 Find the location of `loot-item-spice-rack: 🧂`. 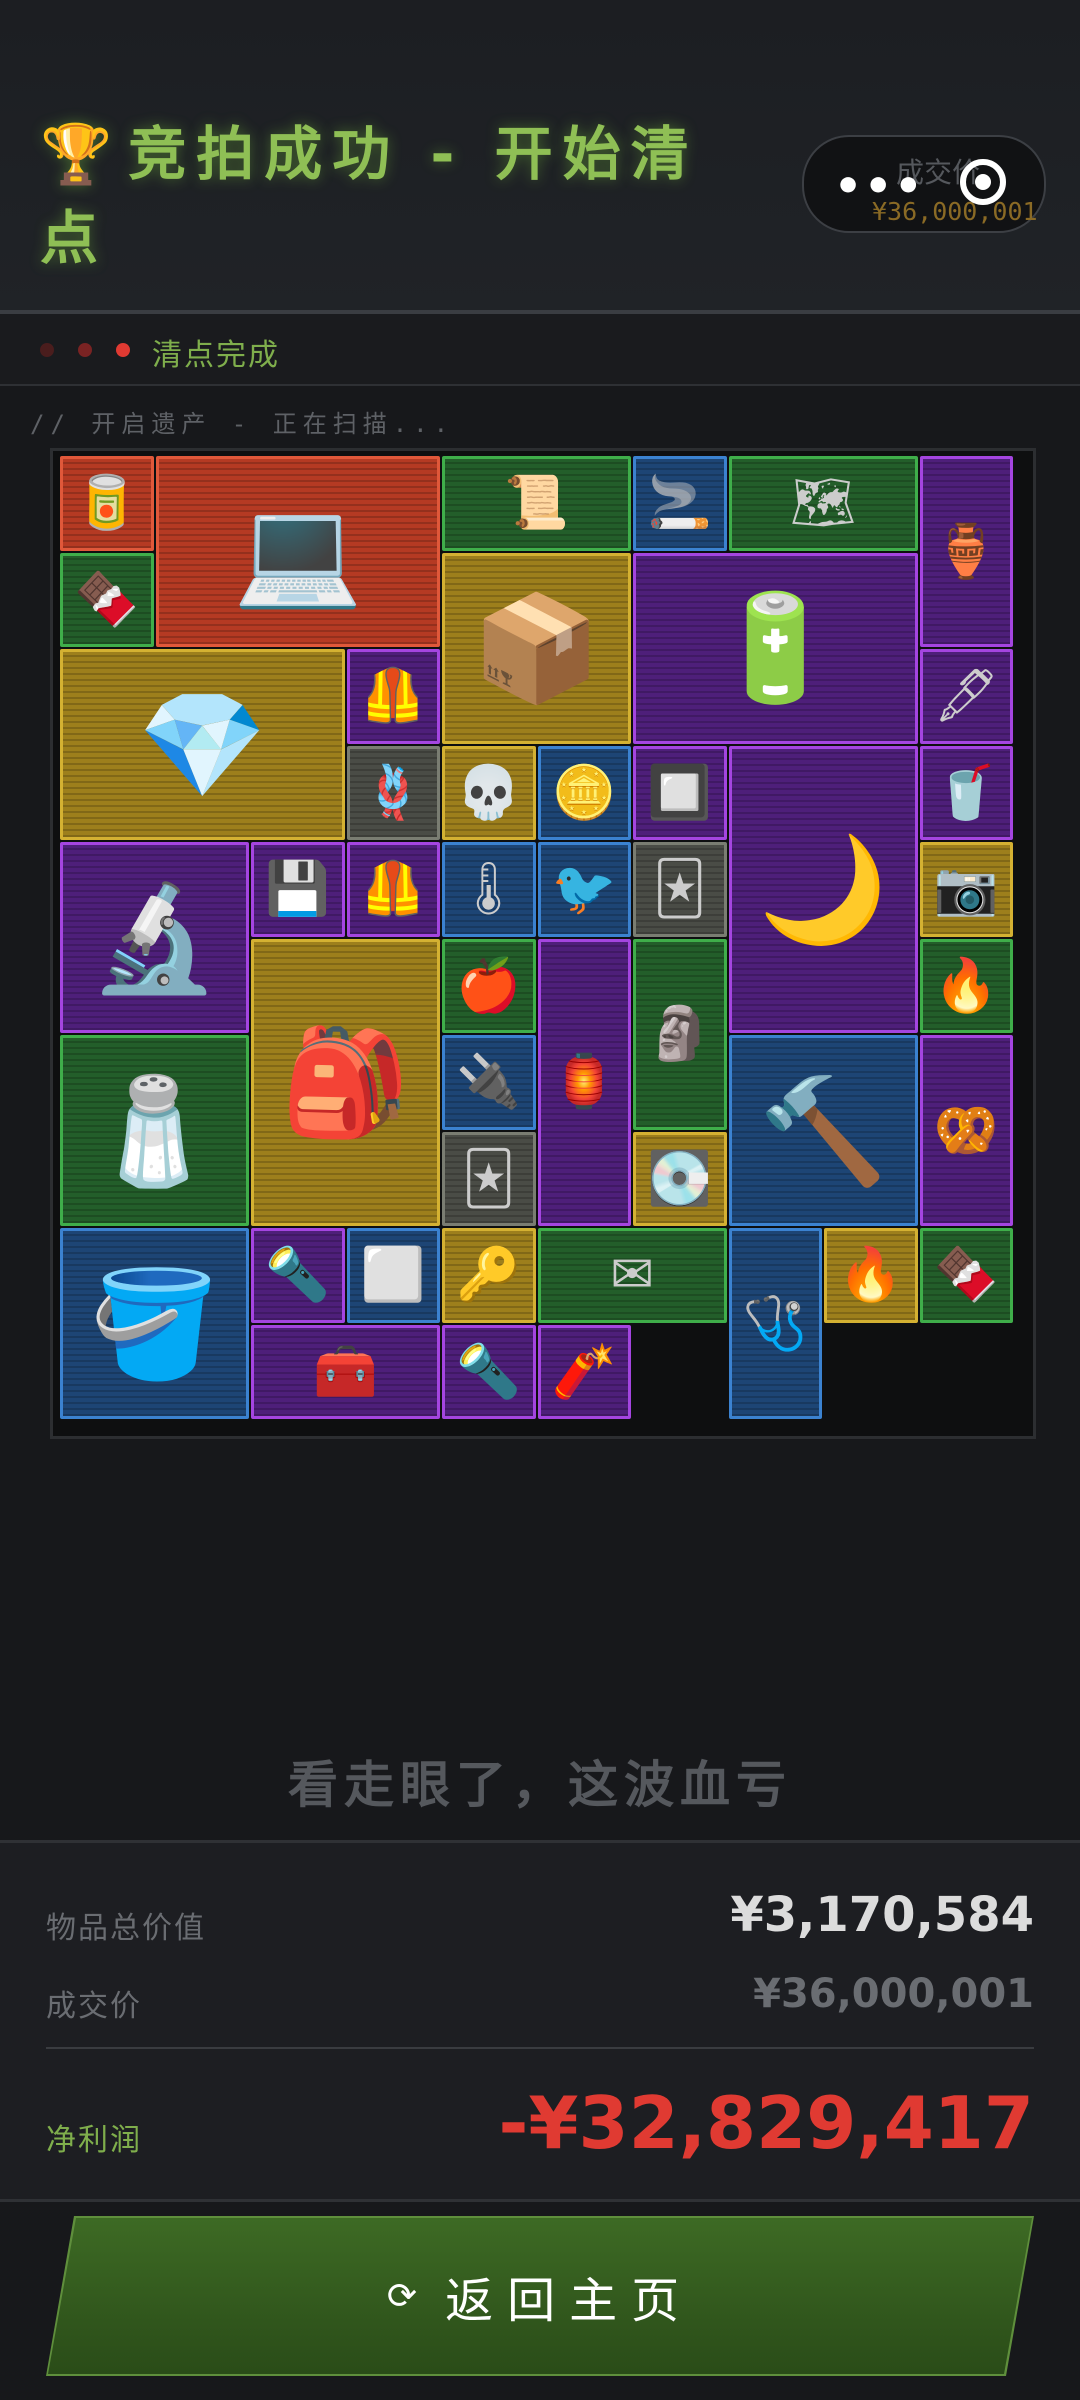

loot-item-spice-rack: 🧂 is located at coordinates (154, 1130).